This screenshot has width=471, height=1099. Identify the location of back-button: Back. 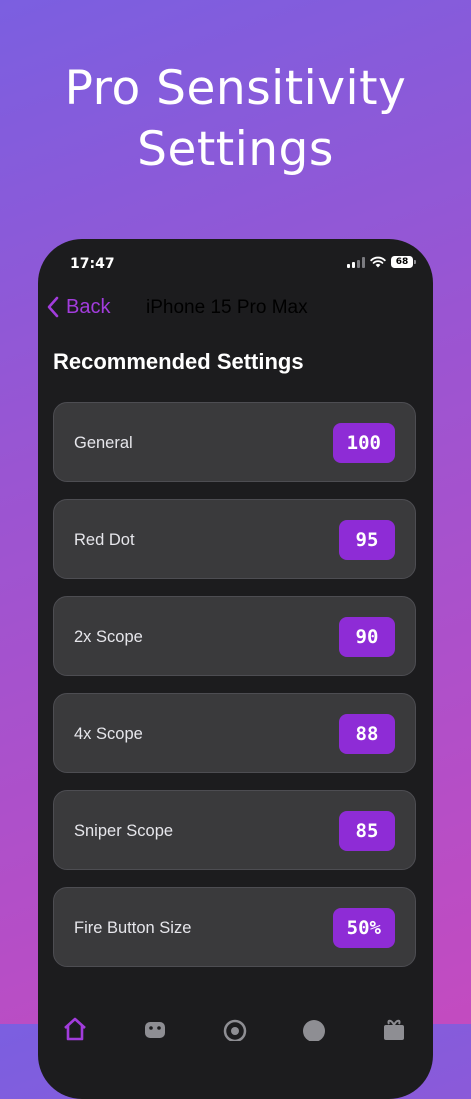
(78, 307).